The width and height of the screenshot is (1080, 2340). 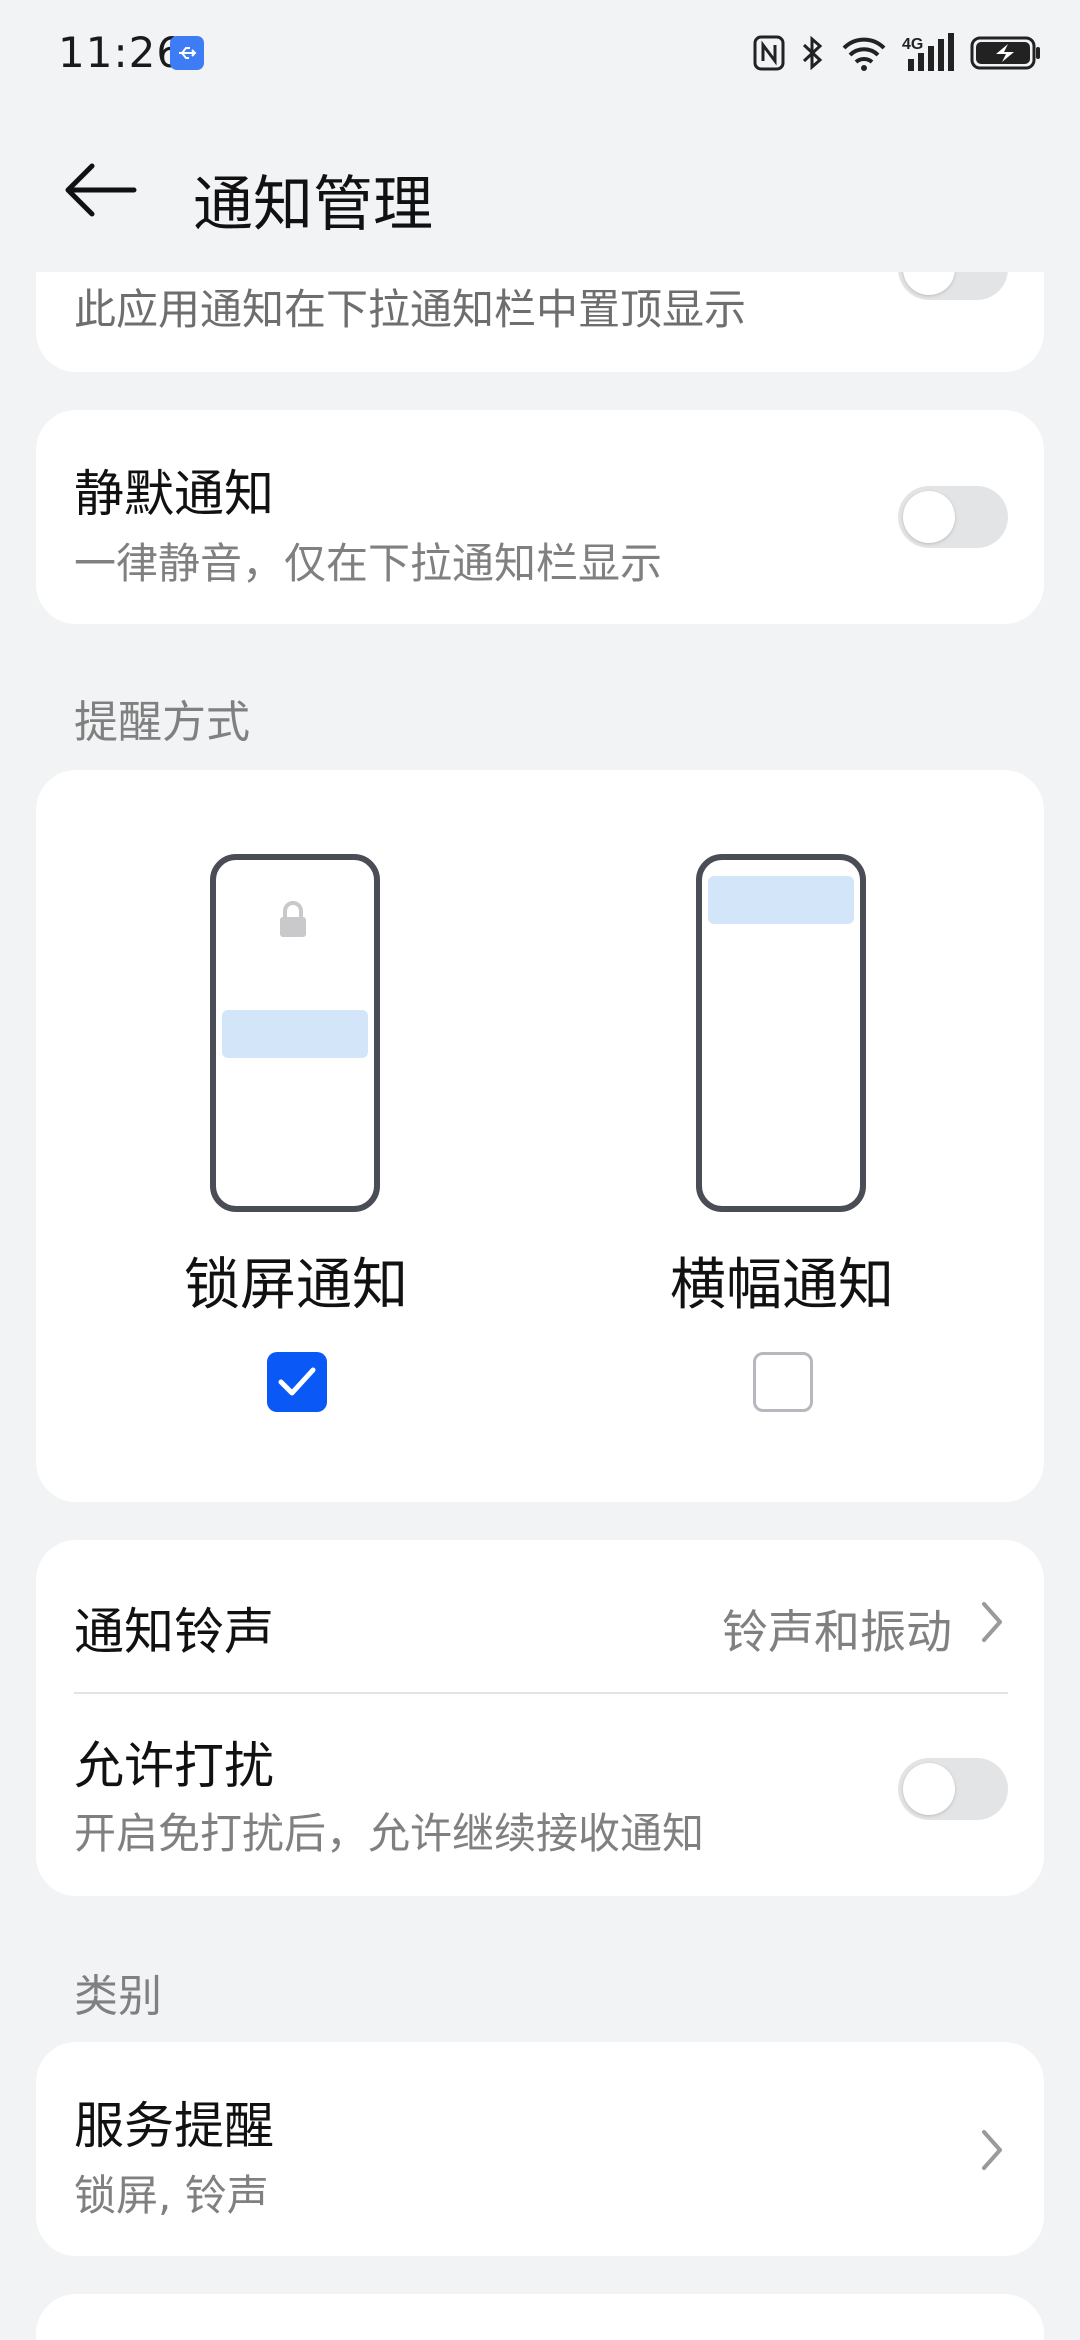 What do you see at coordinates (769, 53) in the screenshot?
I see `nfc-icon` at bounding box center [769, 53].